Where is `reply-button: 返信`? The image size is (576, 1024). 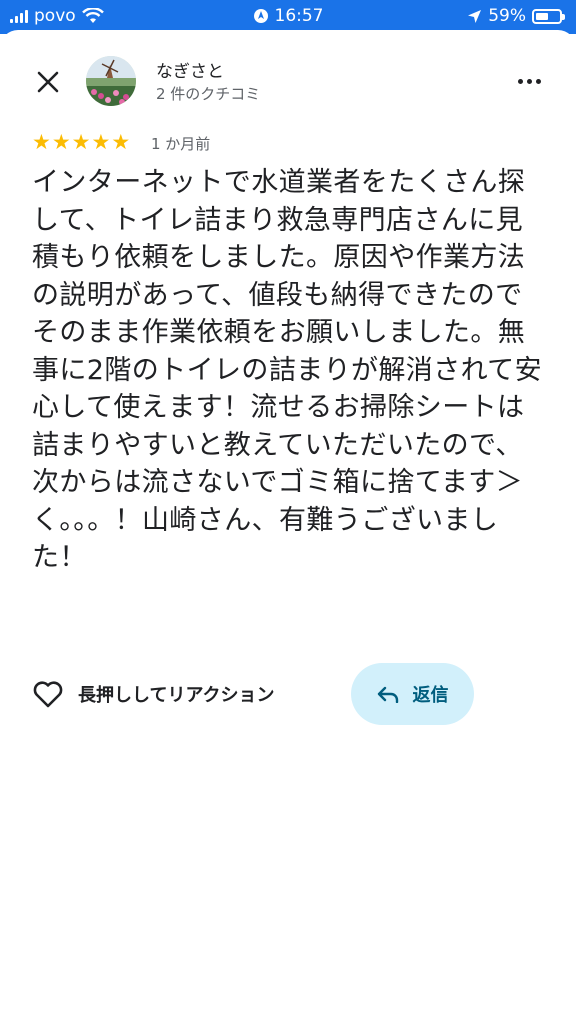 reply-button: 返信 is located at coordinates (412, 694).